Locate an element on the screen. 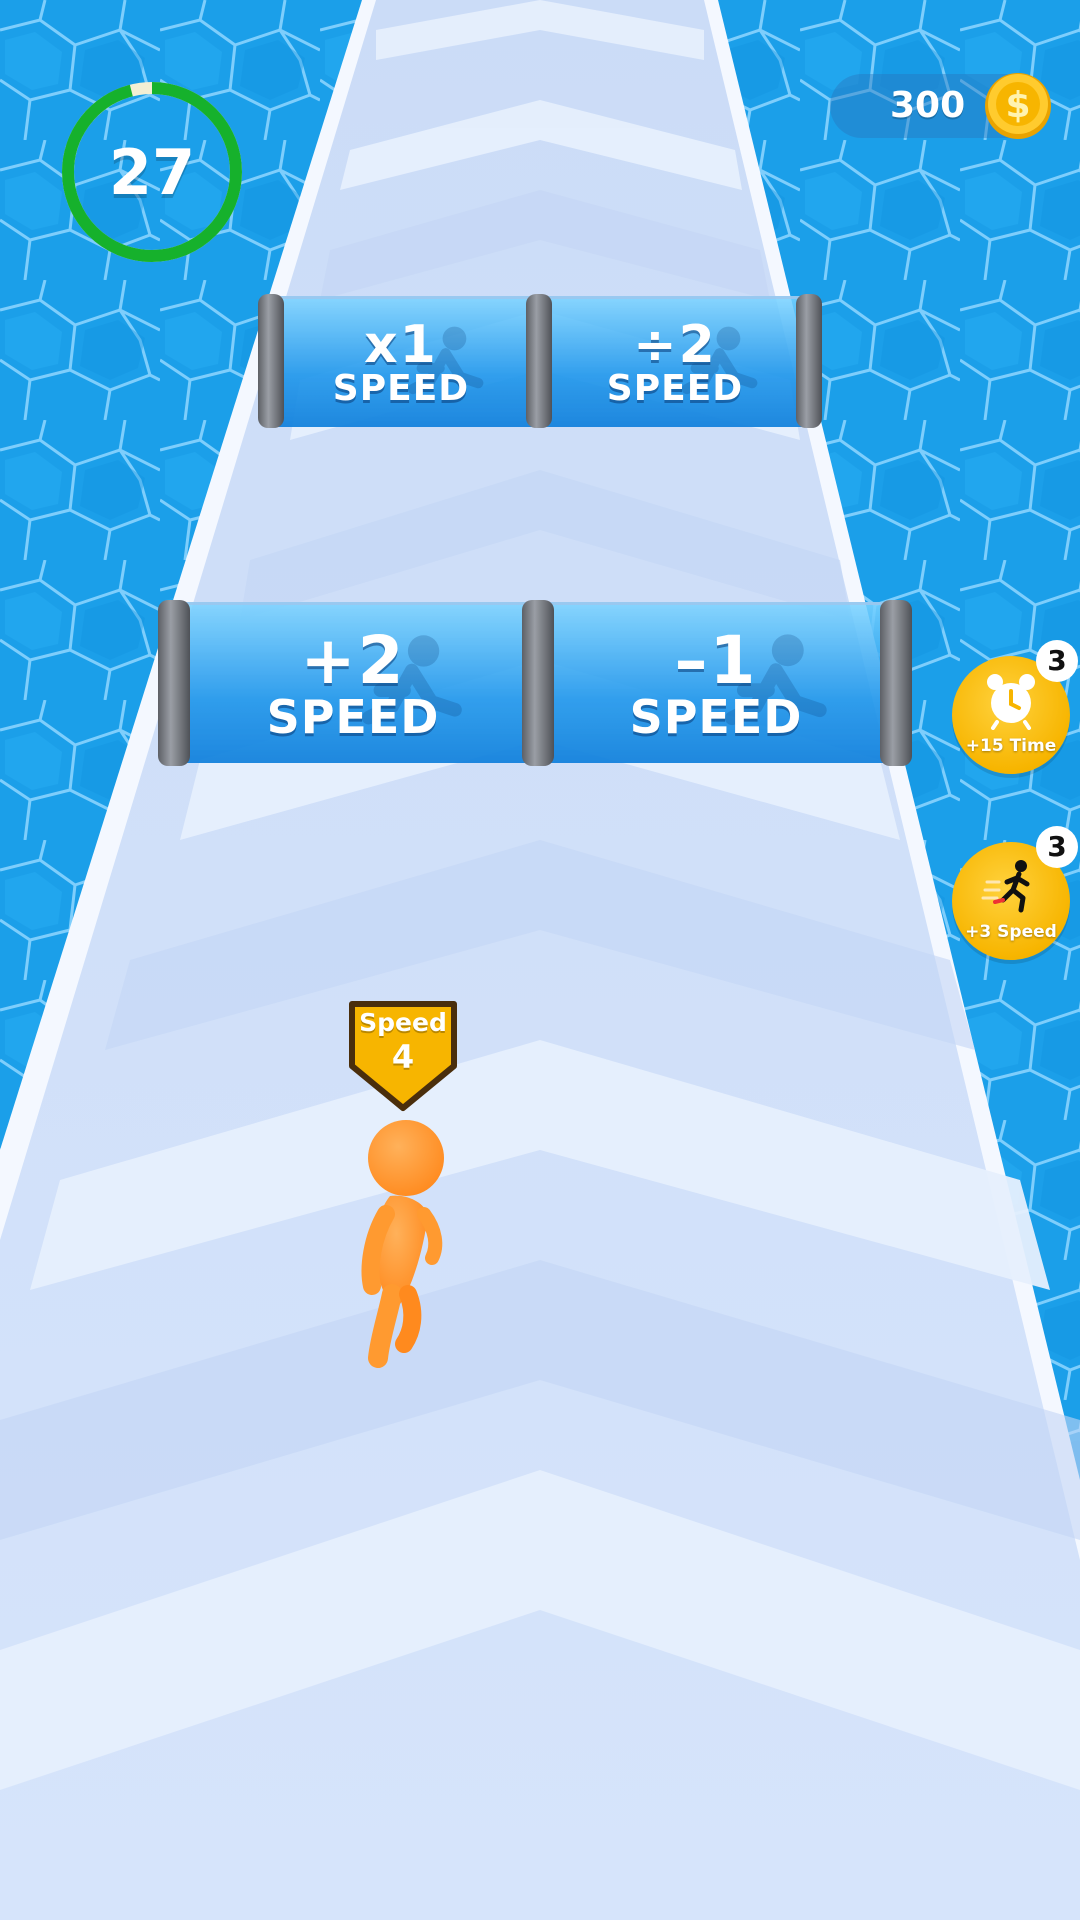 The image size is (1080, 1920). gate-value: x1 is located at coordinates (401, 345).